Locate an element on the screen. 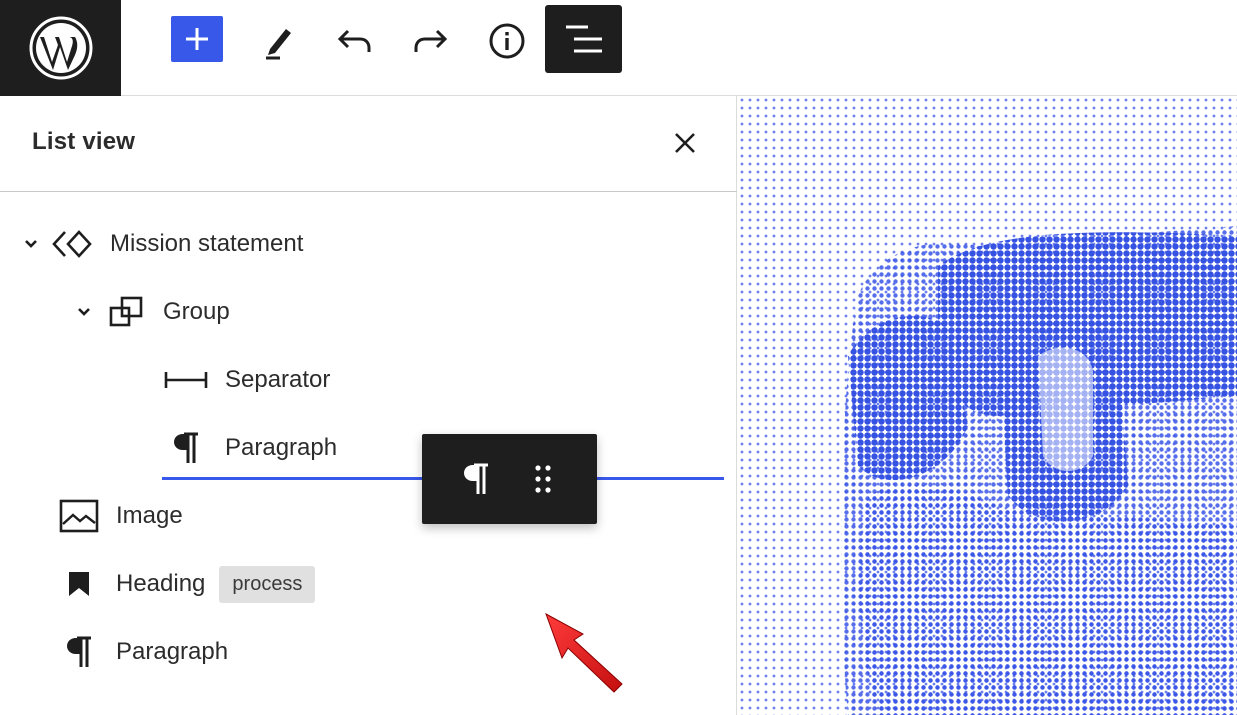 The height and width of the screenshot is (715, 1237). sidebar-header: List view is located at coordinates (368, 144).